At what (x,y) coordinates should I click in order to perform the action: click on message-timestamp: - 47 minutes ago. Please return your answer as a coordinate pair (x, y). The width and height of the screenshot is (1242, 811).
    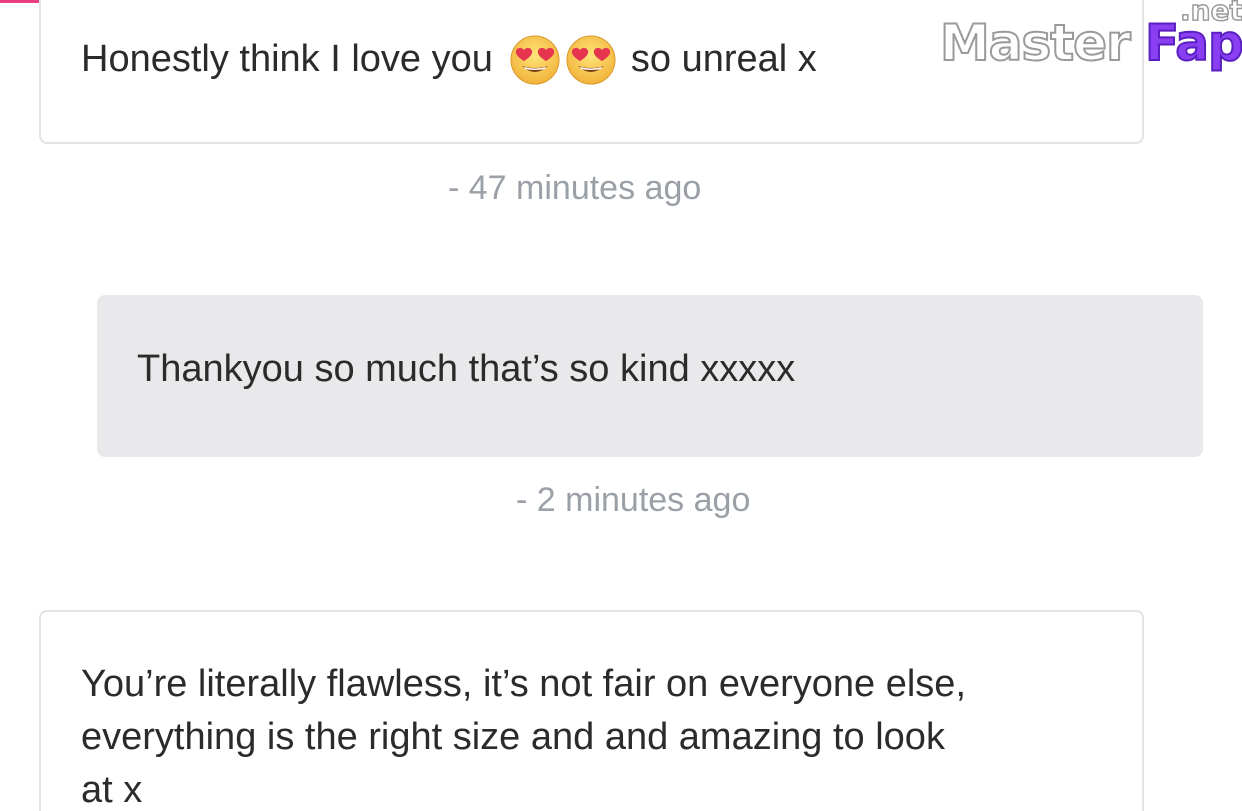
    Looking at the image, I should click on (575, 188).